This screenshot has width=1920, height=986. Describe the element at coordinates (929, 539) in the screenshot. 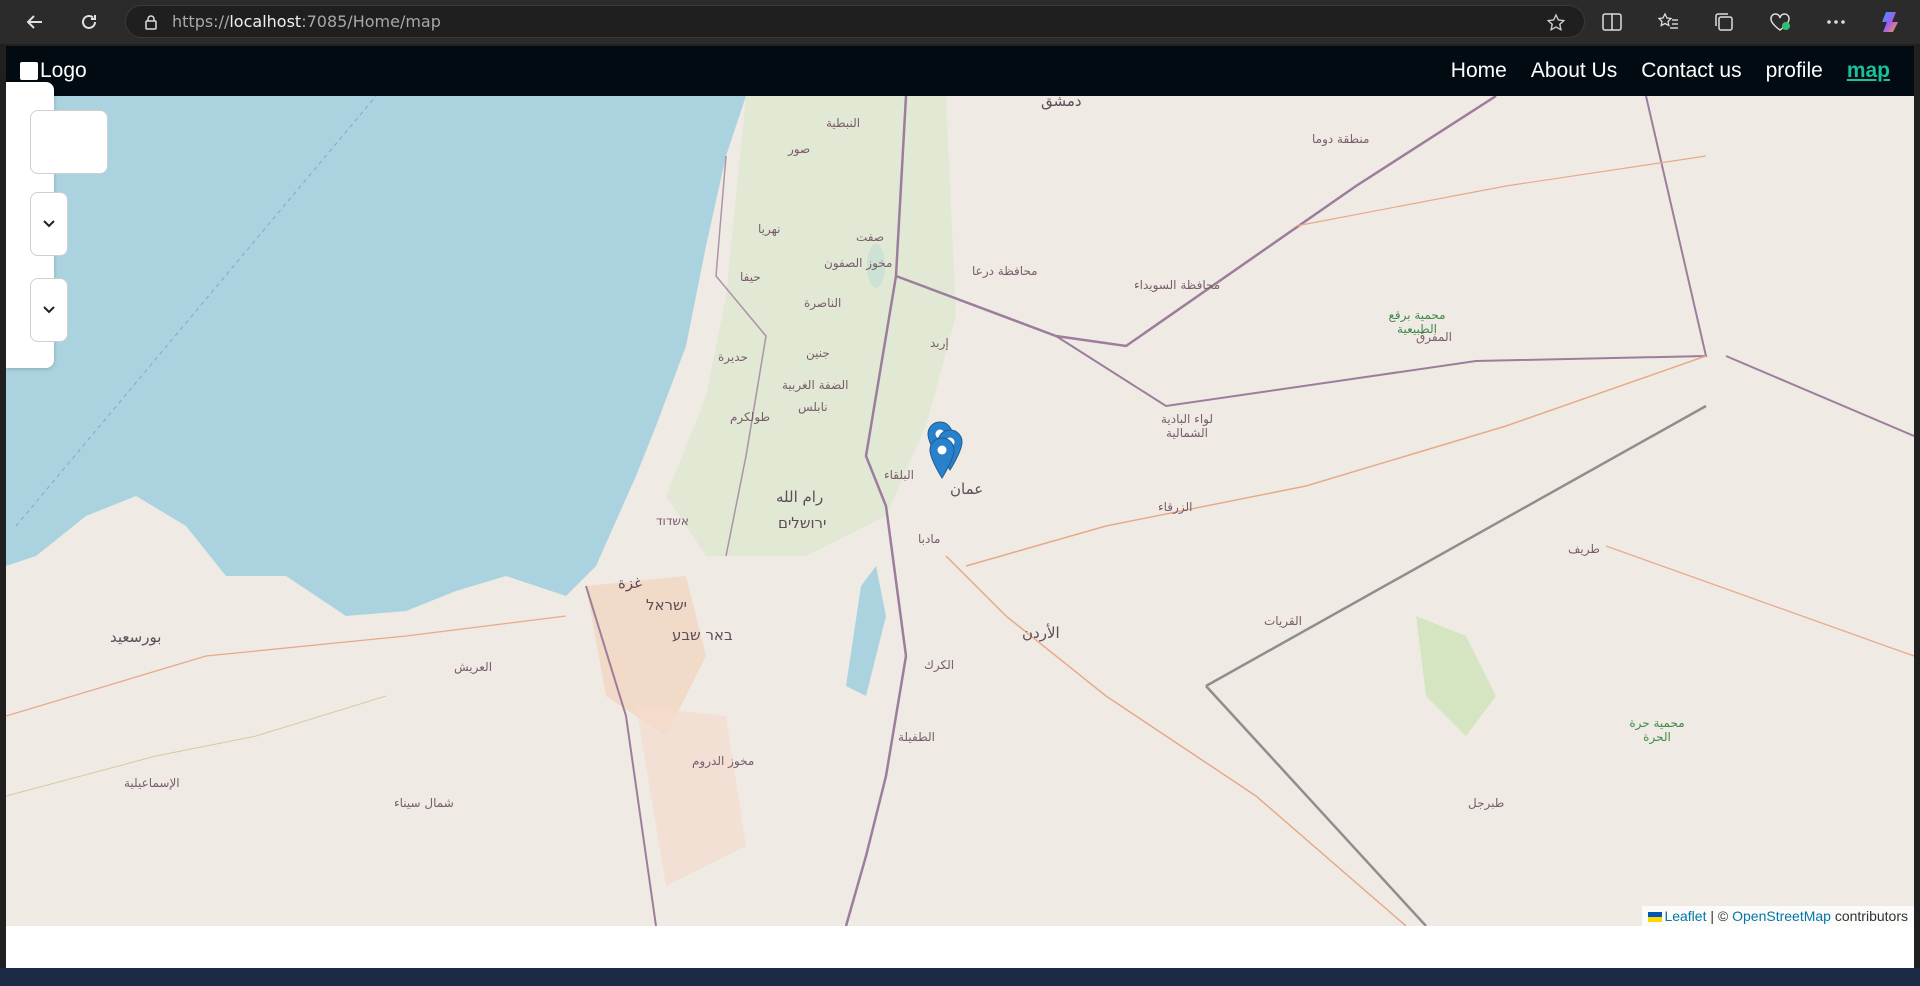

I see `map-label: مادبا` at that location.